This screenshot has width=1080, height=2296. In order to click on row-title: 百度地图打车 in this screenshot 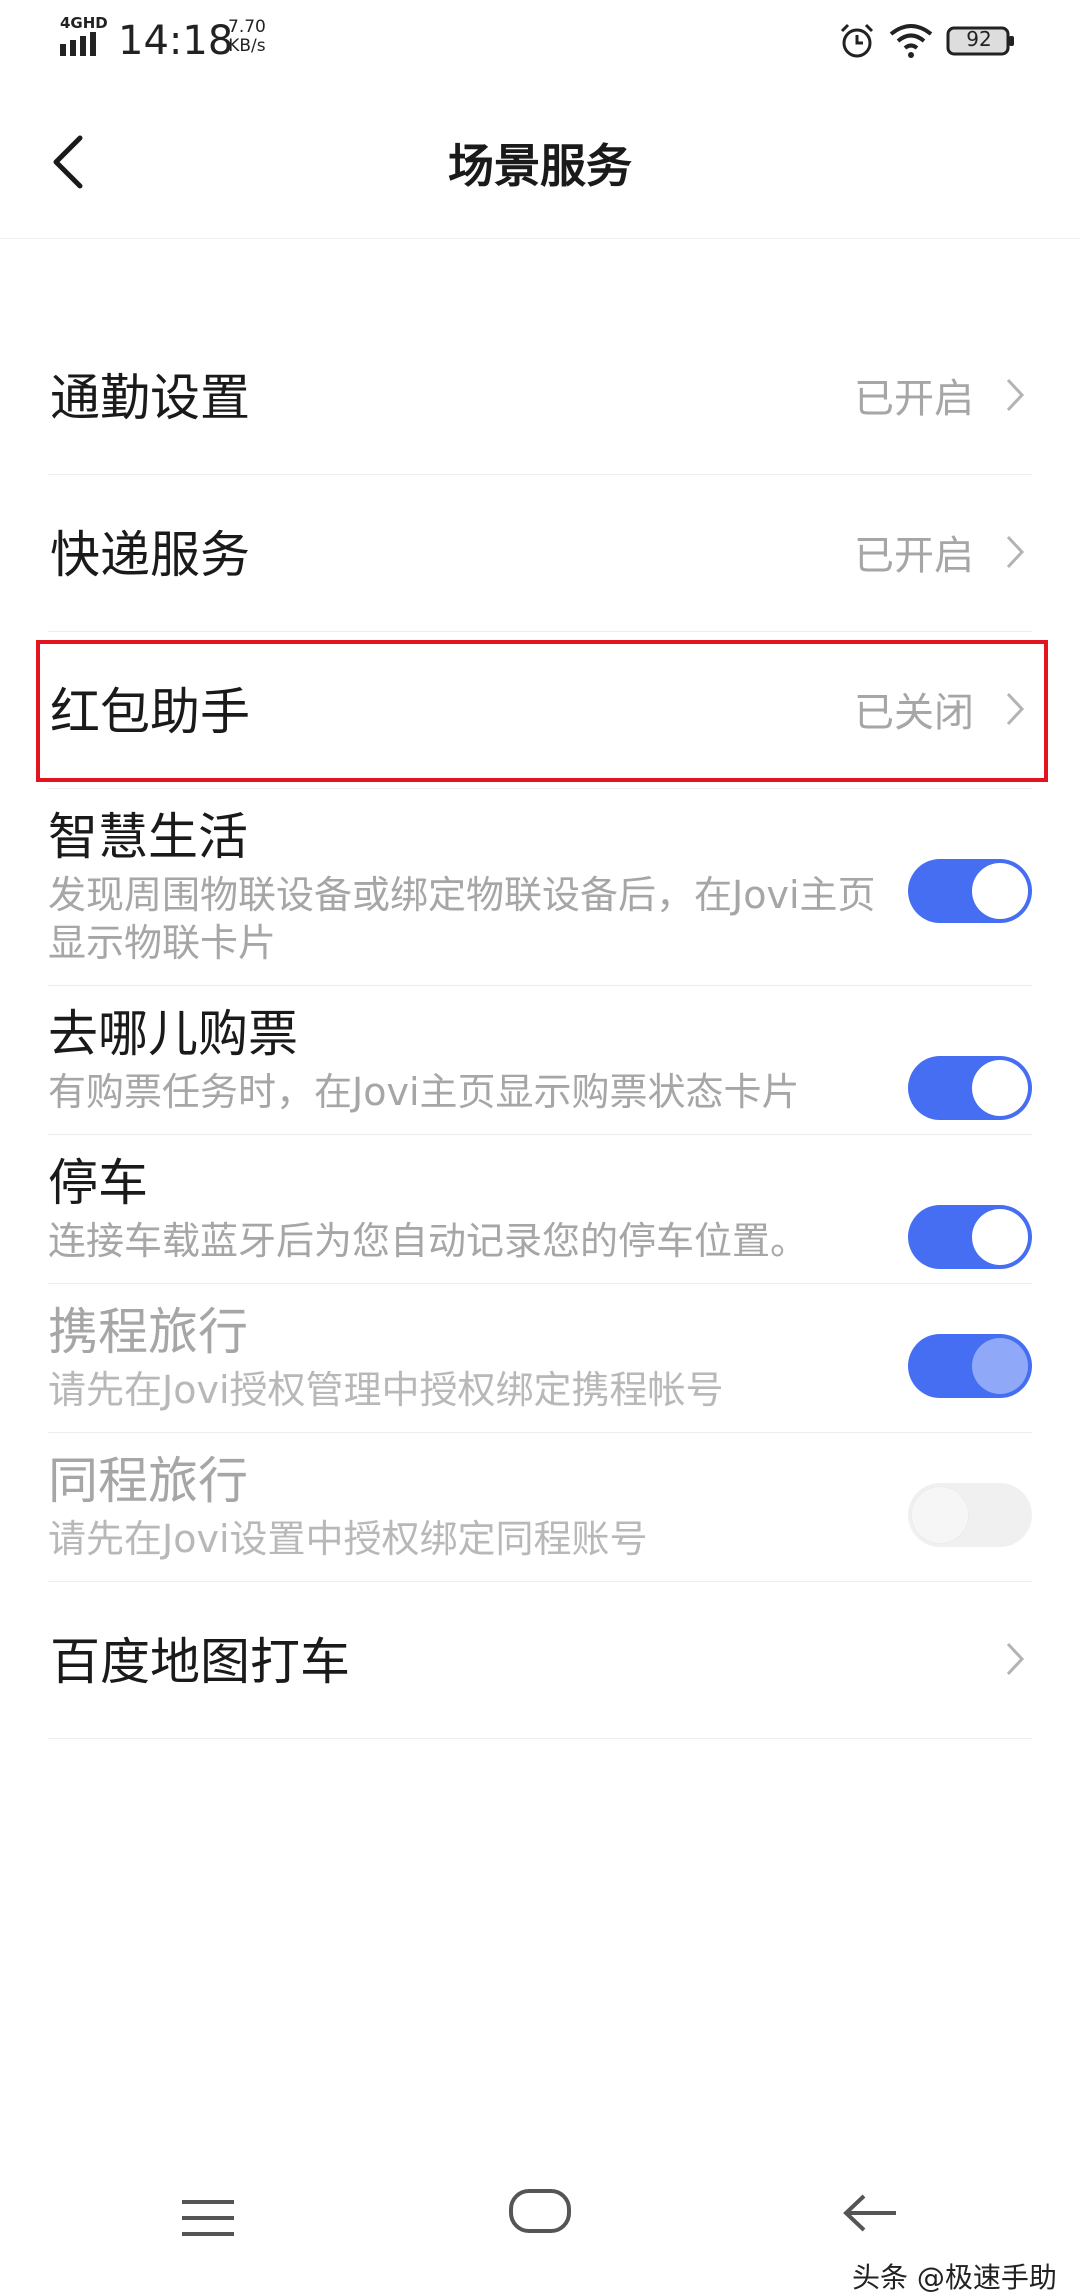, I will do `click(200, 1662)`.